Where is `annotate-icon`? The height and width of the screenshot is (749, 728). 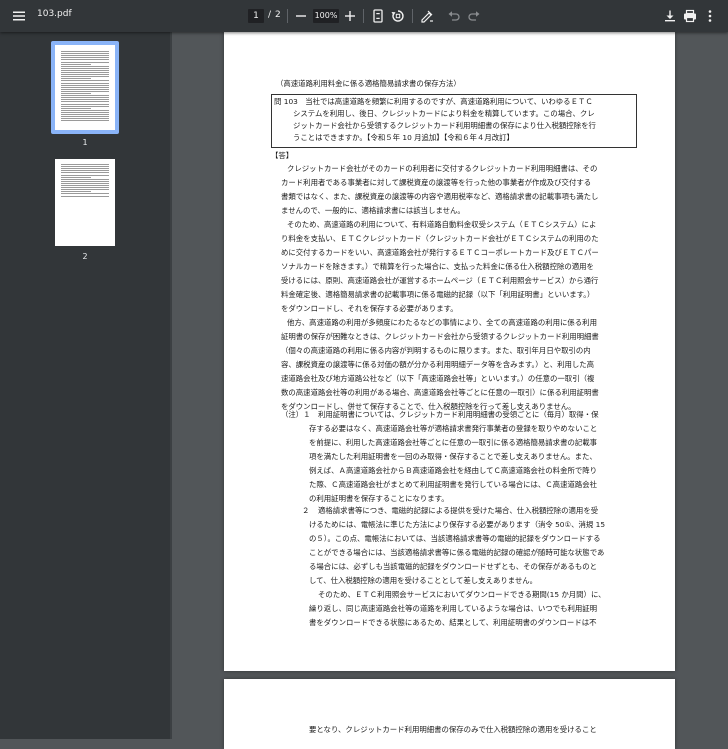 annotate-icon is located at coordinates (427, 16).